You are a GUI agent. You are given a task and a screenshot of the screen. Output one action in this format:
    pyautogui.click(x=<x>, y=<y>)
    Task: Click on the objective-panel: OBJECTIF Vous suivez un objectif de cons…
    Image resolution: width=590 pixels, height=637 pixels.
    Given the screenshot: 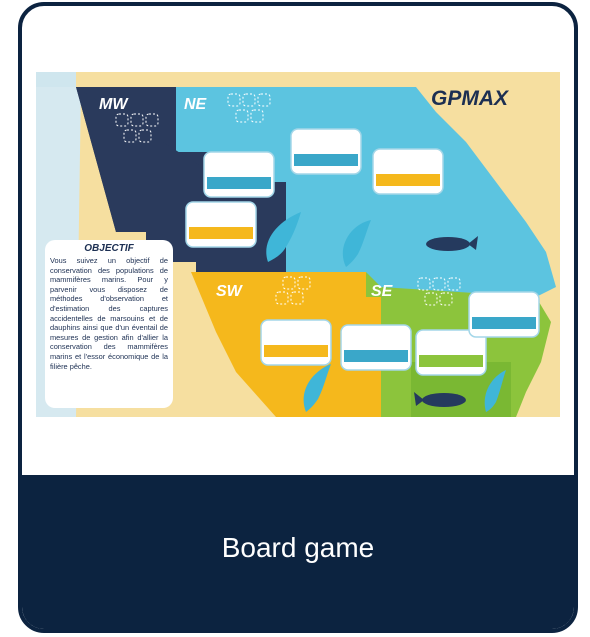 What is the action you would take?
    pyautogui.click(x=109, y=324)
    